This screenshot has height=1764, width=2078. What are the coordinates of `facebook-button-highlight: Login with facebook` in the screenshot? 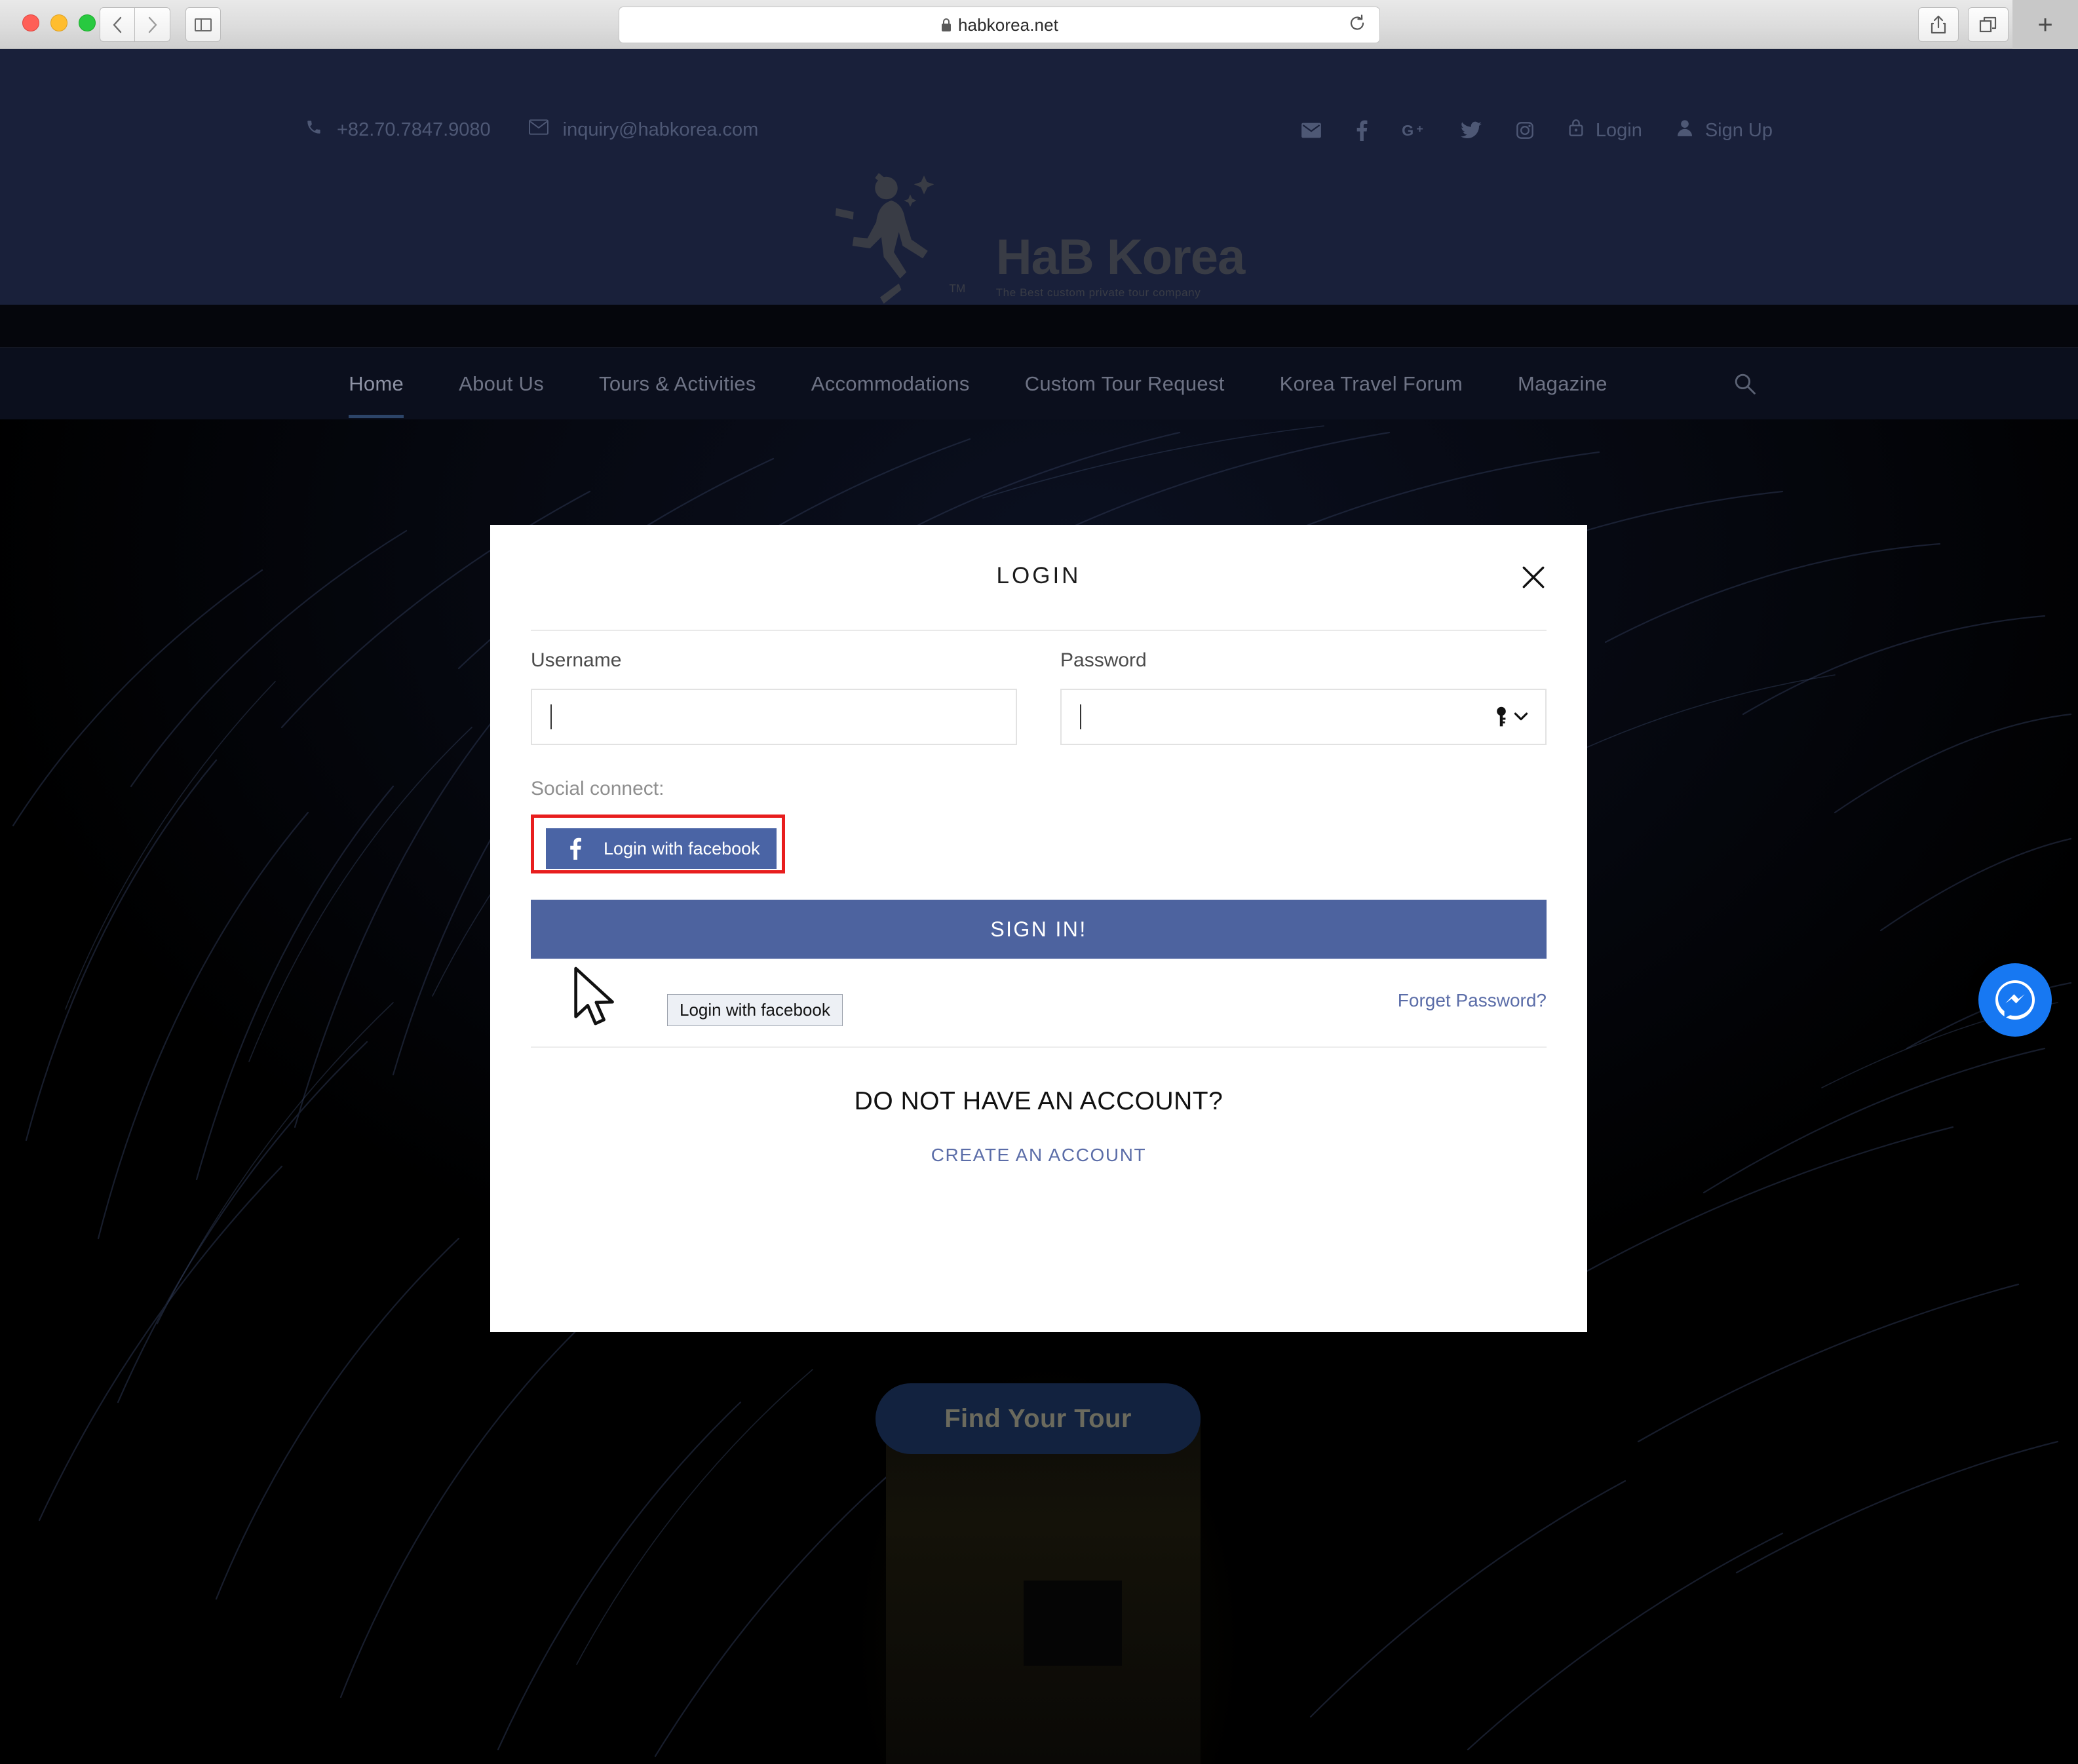 It's located at (658, 844).